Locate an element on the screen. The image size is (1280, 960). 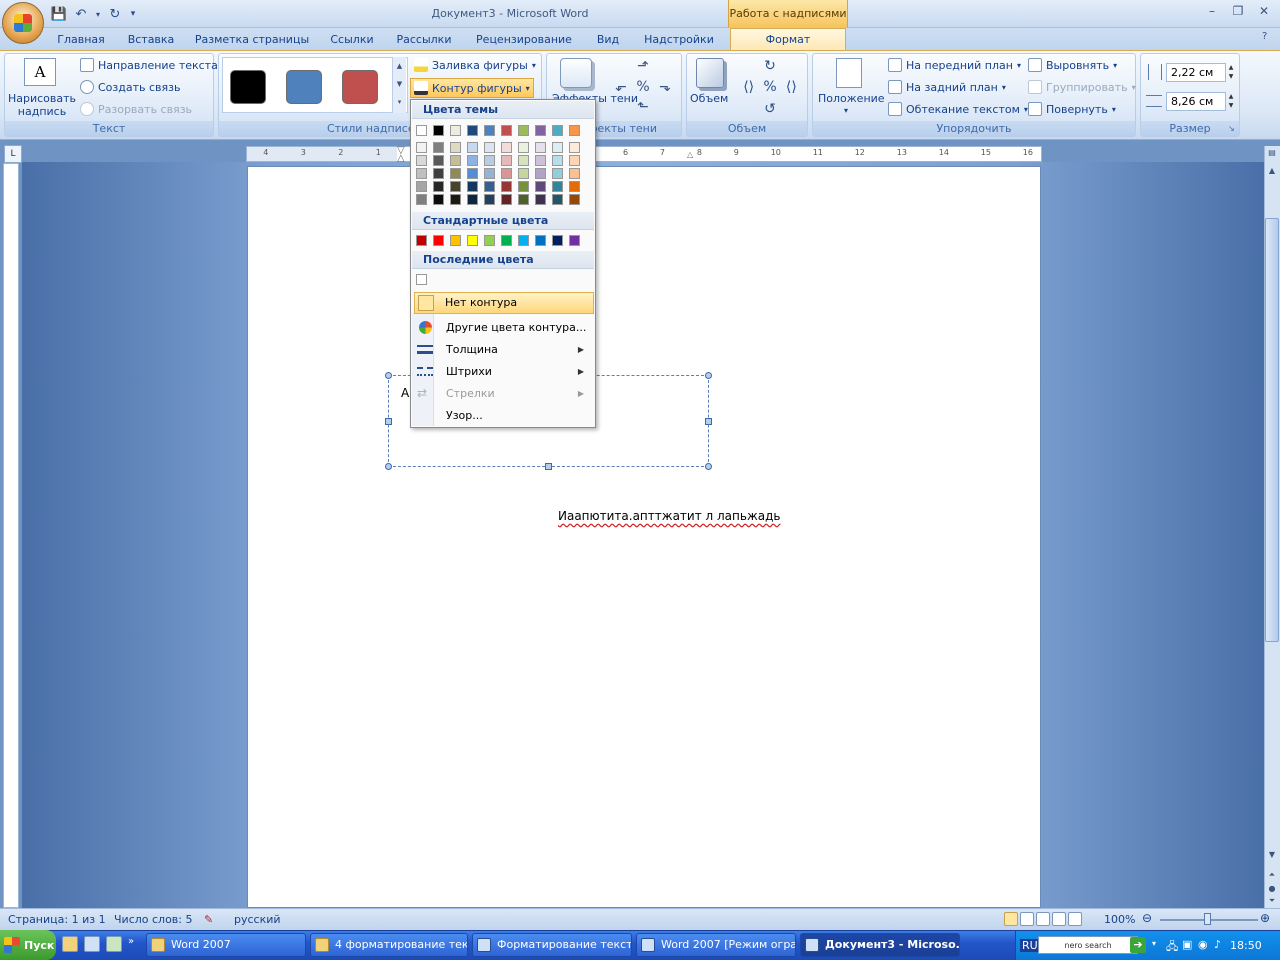
go-arrow-icon: ➔ is located at coordinates (1138, 945).